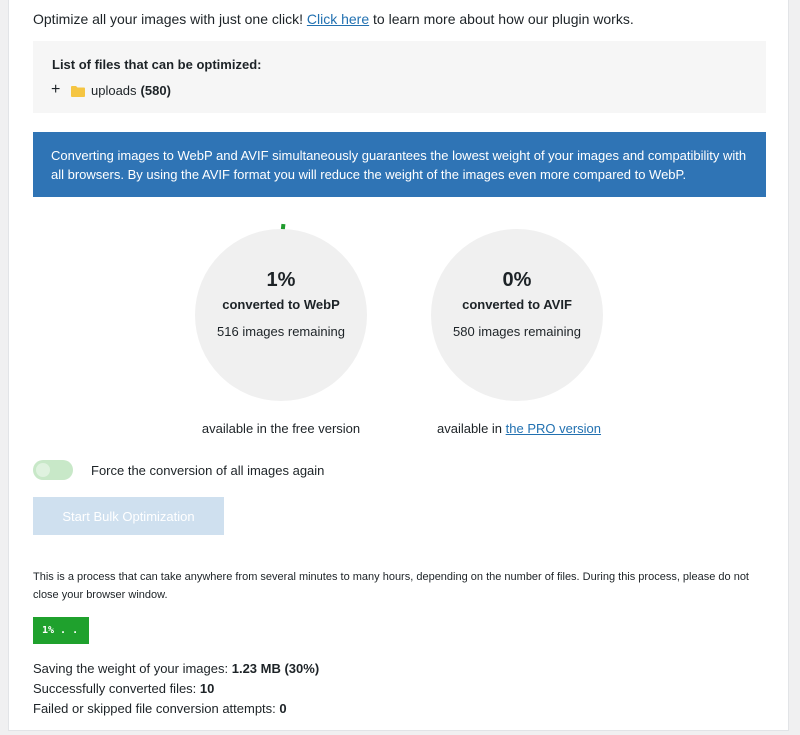 This screenshot has height=735, width=800. I want to click on toggle-knob, so click(43, 470).